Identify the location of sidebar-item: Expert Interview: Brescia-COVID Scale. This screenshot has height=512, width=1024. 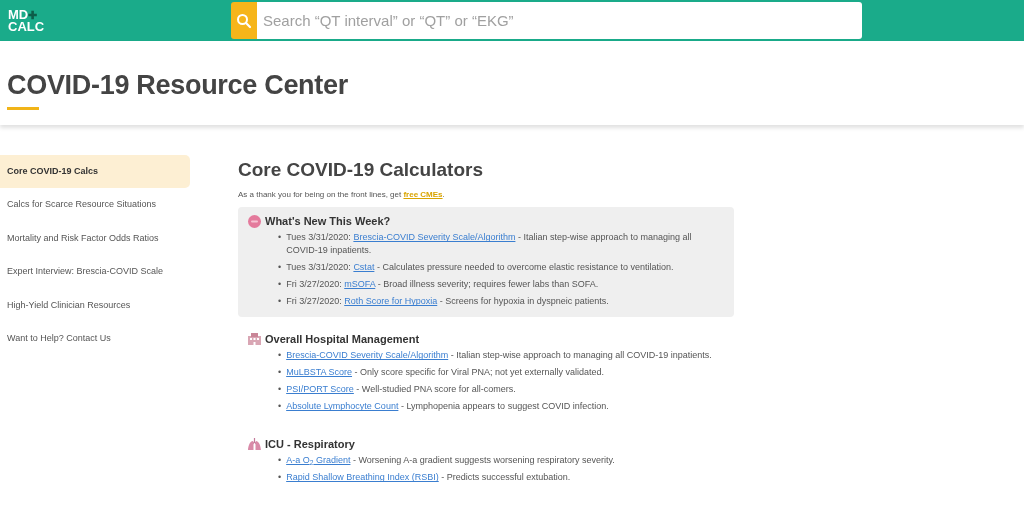
(95, 272).